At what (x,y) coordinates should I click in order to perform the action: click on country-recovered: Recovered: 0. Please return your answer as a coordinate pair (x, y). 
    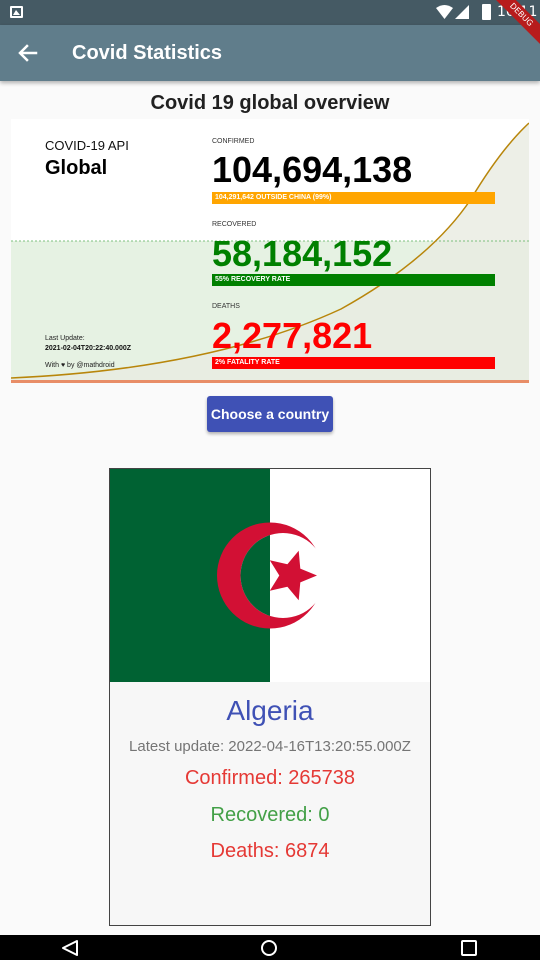
    Looking at the image, I should click on (270, 815).